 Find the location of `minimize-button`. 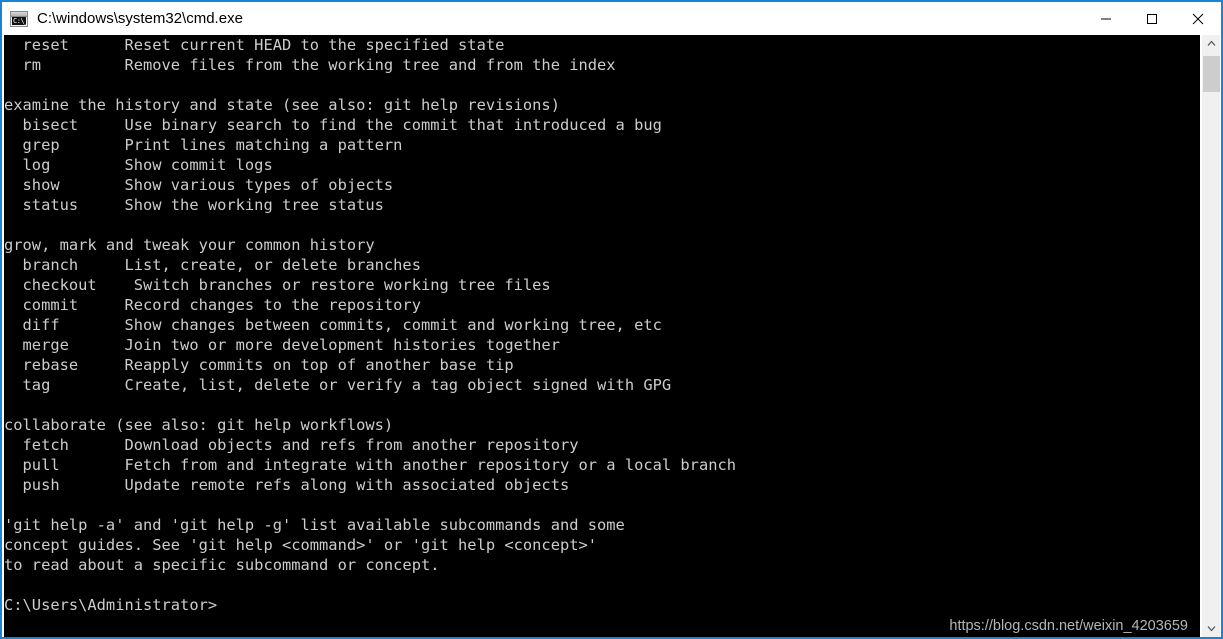

minimize-button is located at coordinates (1106, 18).